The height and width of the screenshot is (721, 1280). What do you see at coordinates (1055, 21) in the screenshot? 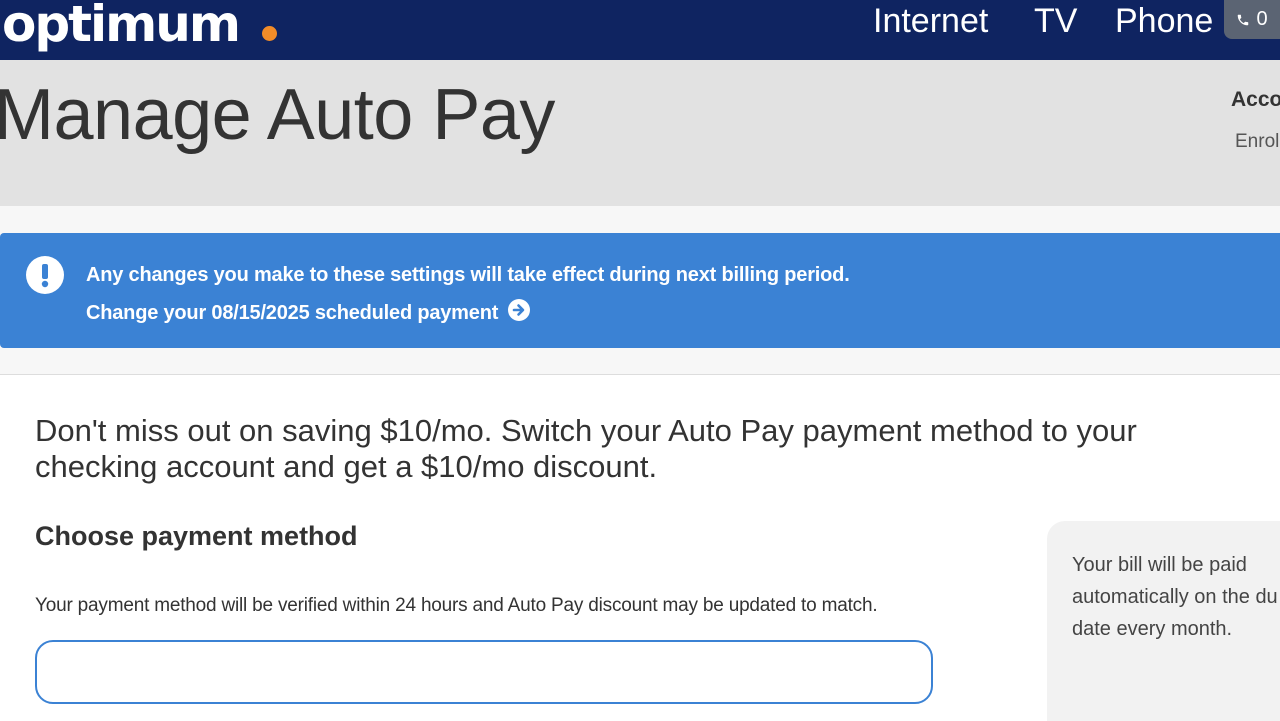
I see `nav-tv: TV` at bounding box center [1055, 21].